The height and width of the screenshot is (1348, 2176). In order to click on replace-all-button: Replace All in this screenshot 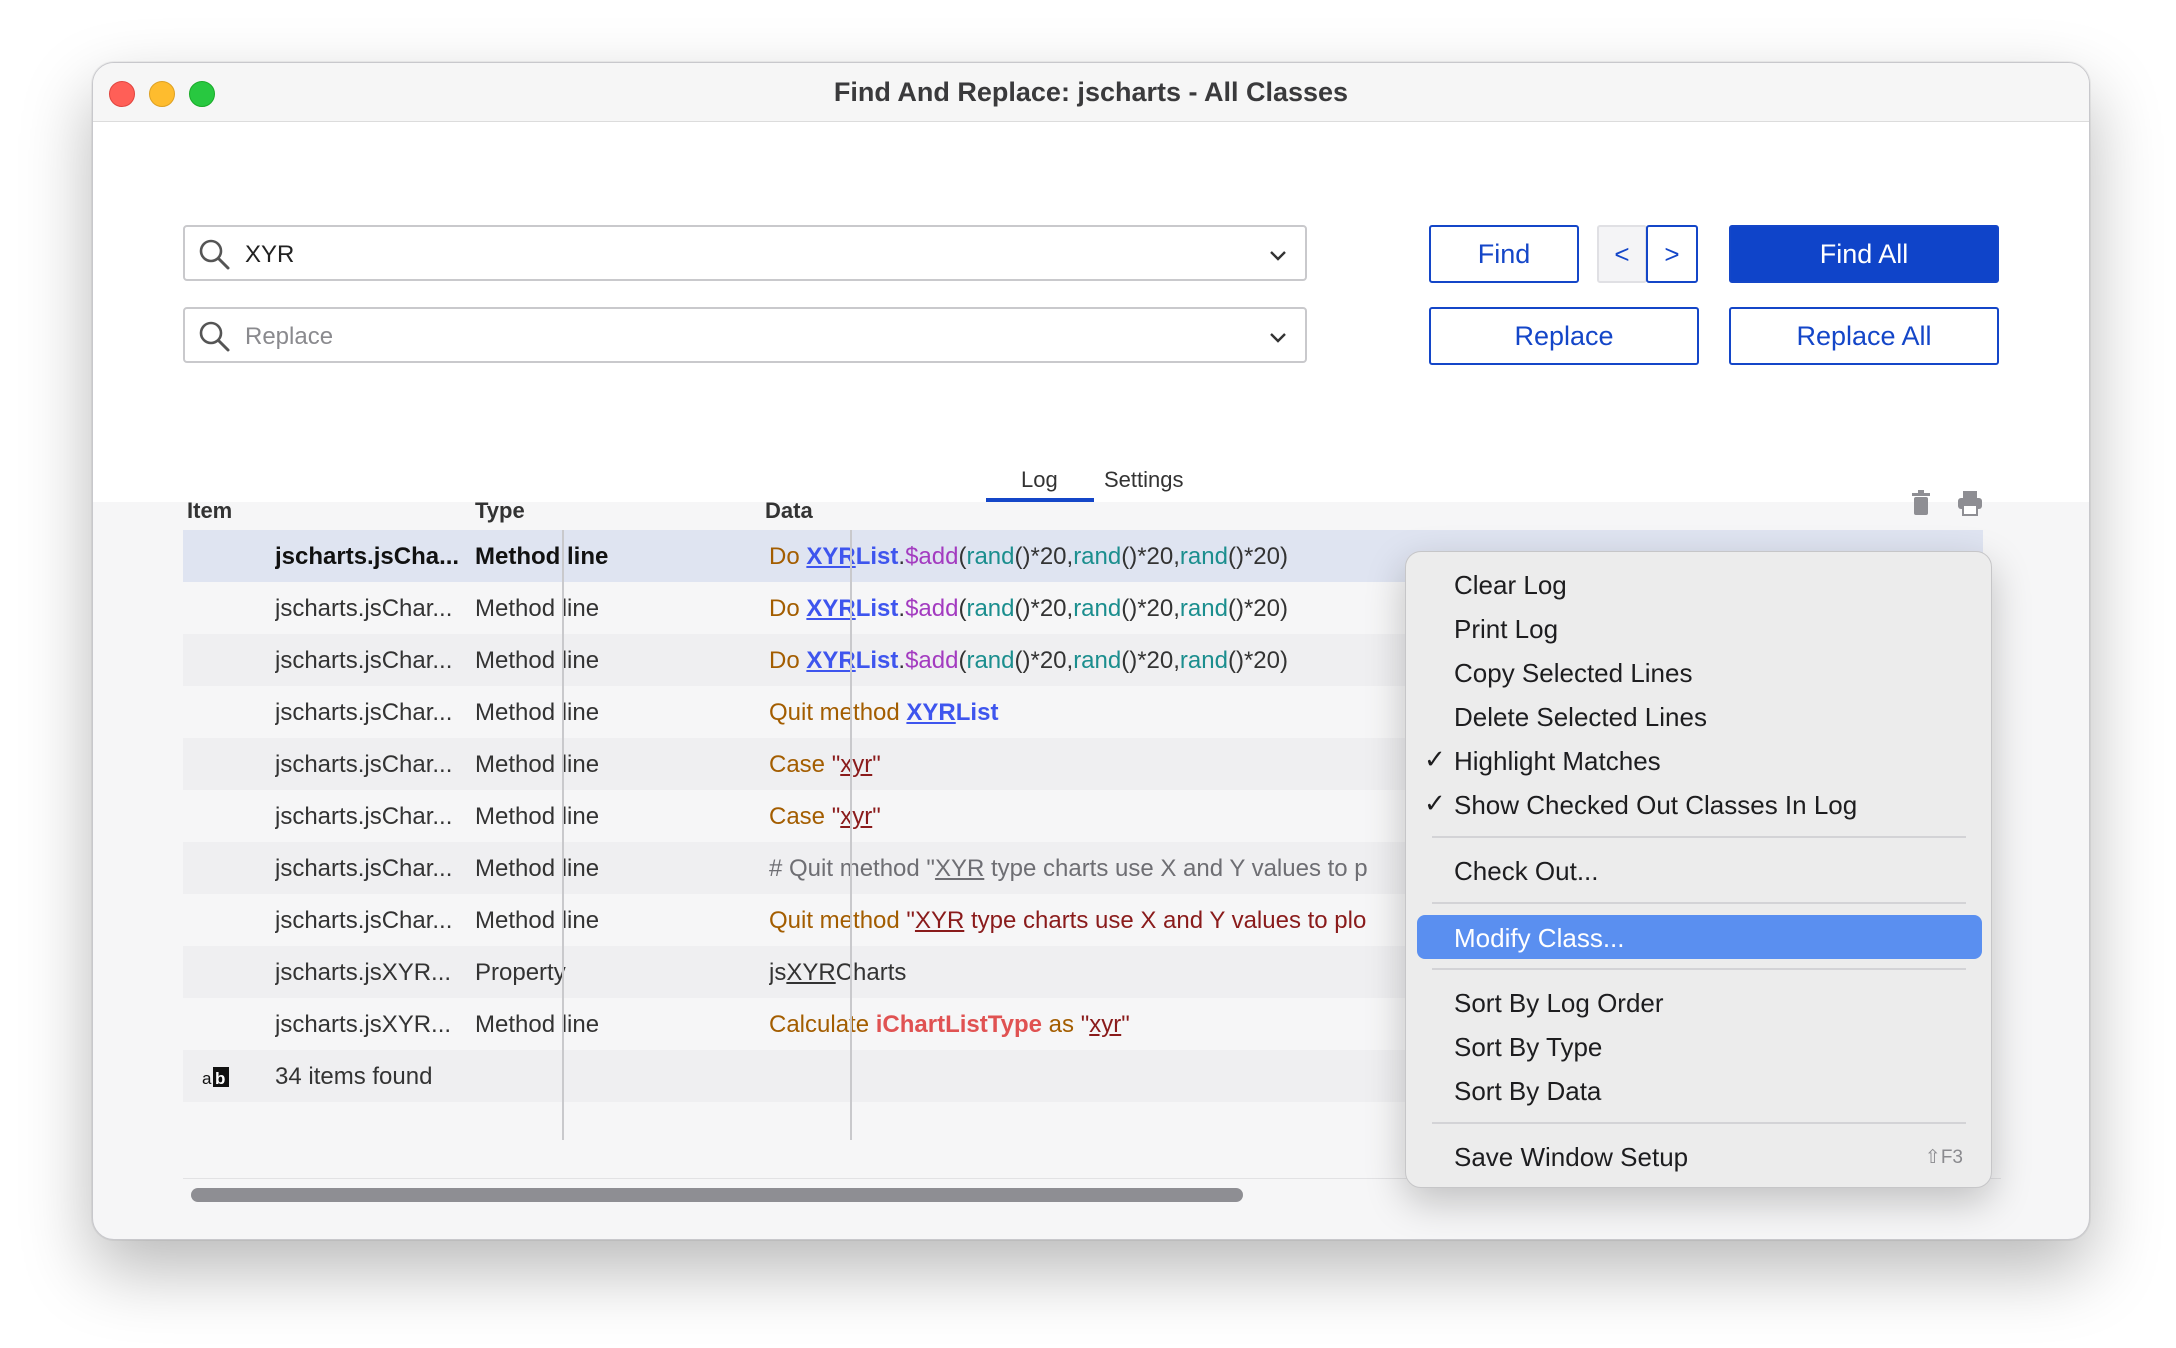, I will do `click(1864, 336)`.